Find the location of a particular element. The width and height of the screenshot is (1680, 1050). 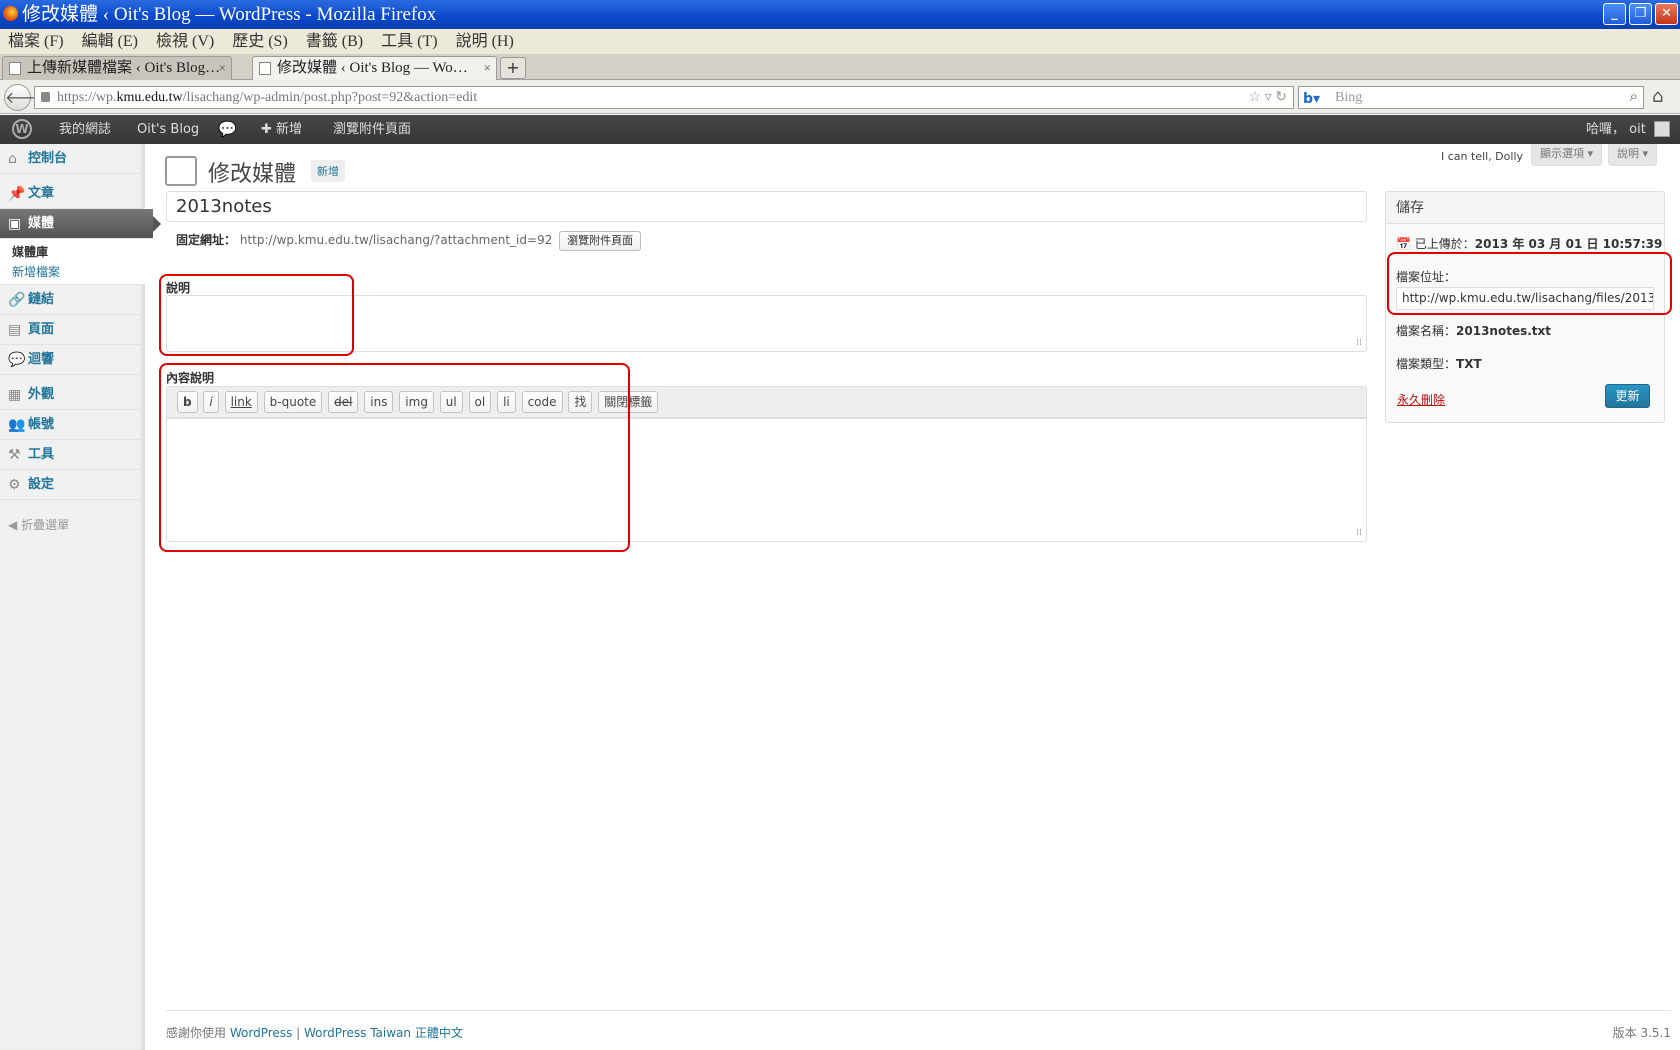

wp-admin-bar: W 我的網誌 Oit's Blog 💬 ✚ 新增 瀏覽附件頁面 哈囉， oit is located at coordinates (840, 129).